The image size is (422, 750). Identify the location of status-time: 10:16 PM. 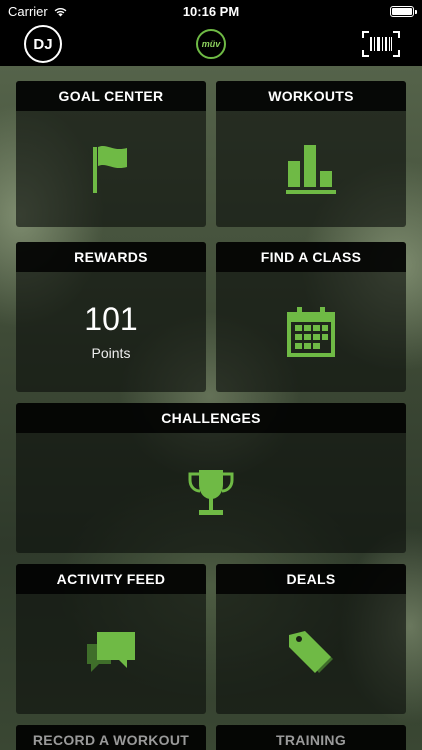
(211, 11).